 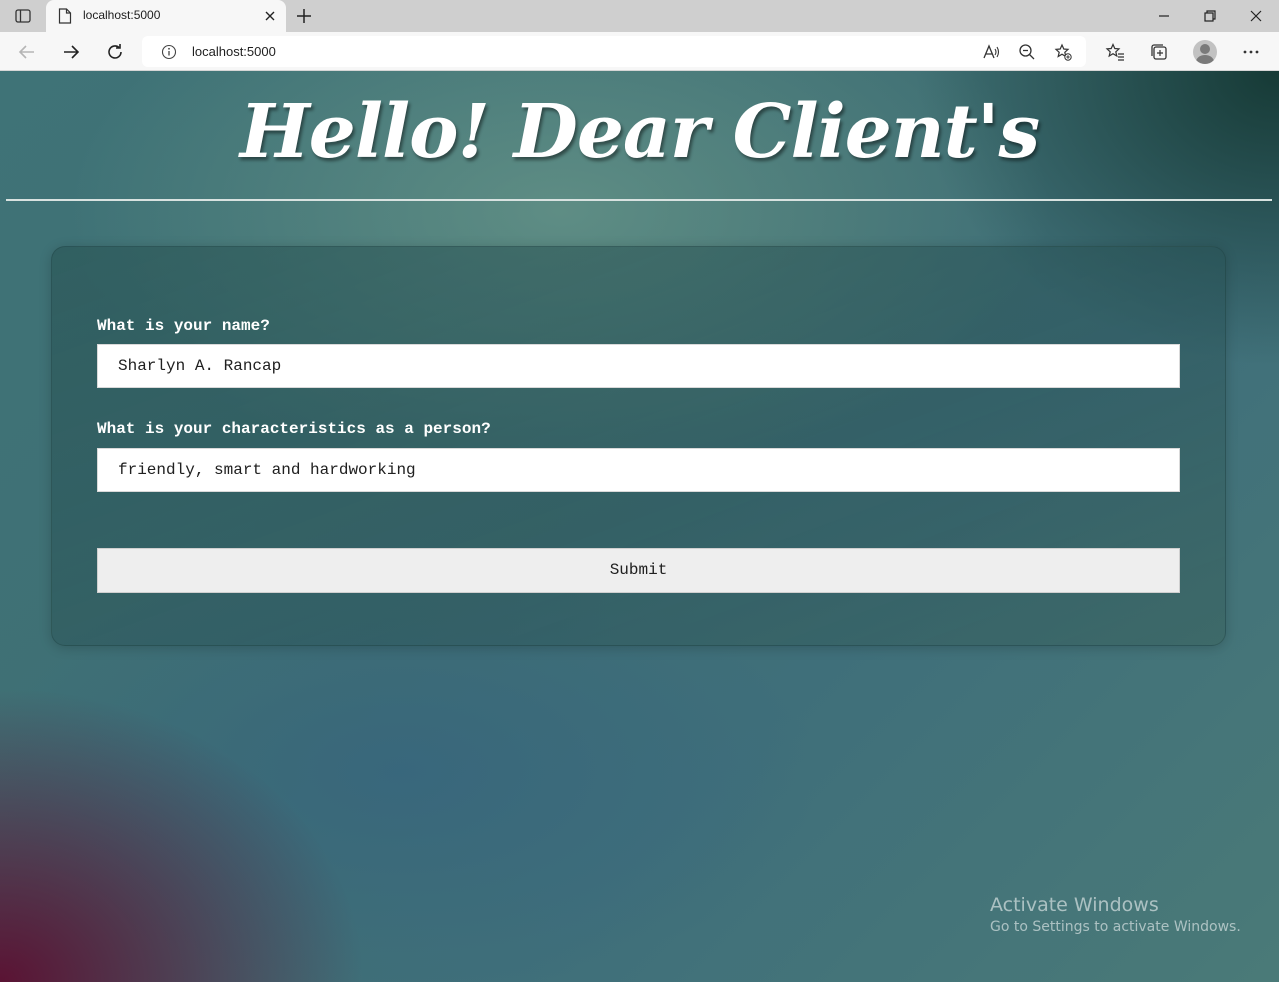 I want to click on watermark-subtitle: Go to Settings to activate Windows., so click(x=1115, y=927).